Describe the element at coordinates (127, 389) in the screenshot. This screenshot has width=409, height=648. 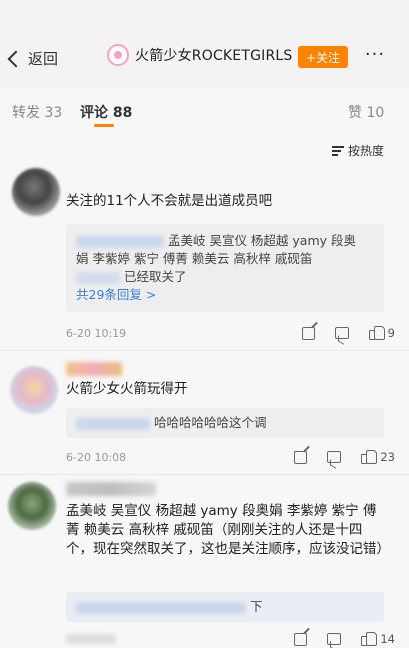
I see `comment-text: 火箭少女火箭玩得开` at that location.